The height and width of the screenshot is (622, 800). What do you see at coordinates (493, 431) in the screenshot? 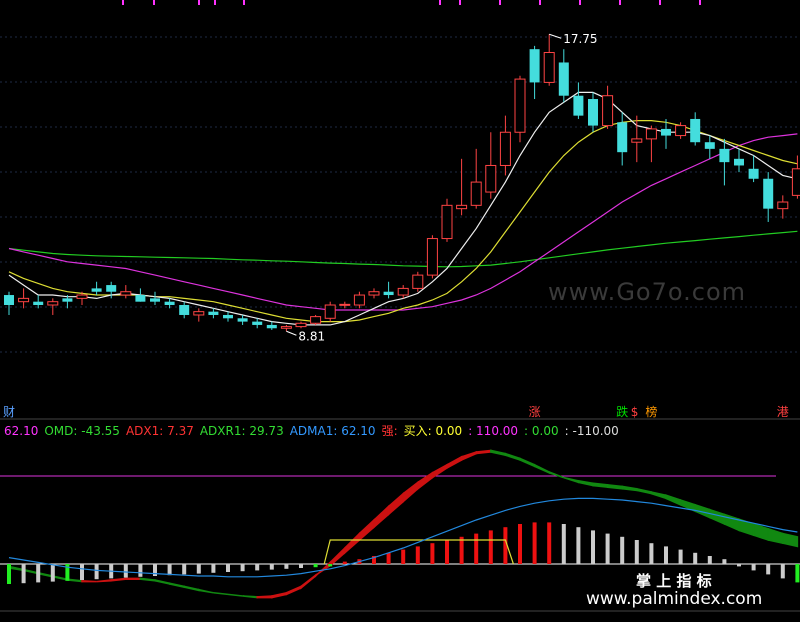
I see `indicator-label: : 110.00` at bounding box center [493, 431].